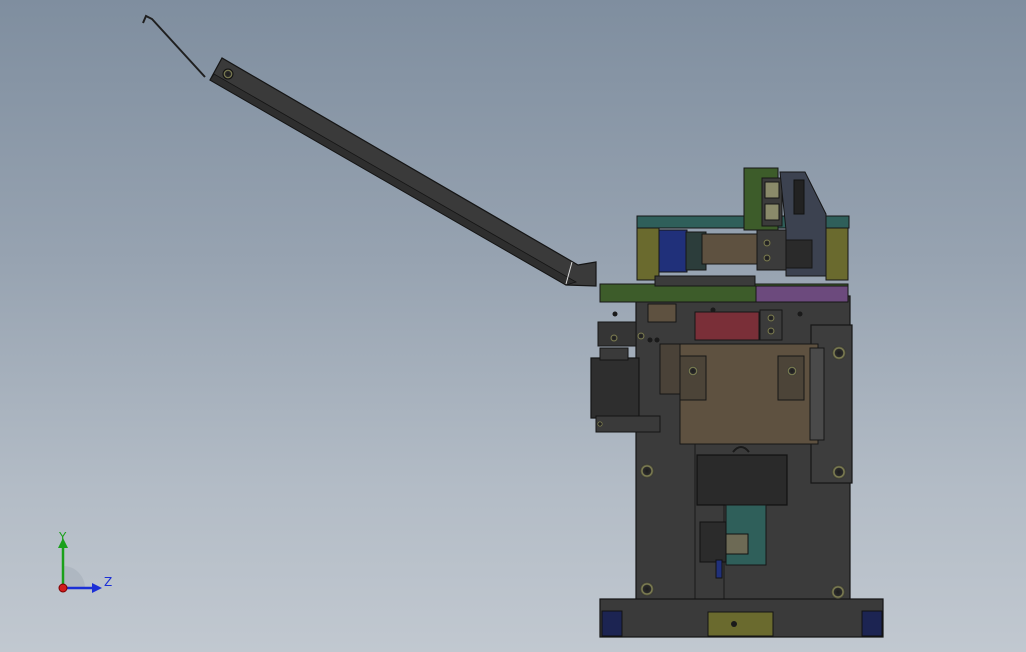 Image resolution: width=1026 pixels, height=652 pixels. What do you see at coordinates (740, 624) in the screenshot?
I see `base-center-block` at bounding box center [740, 624].